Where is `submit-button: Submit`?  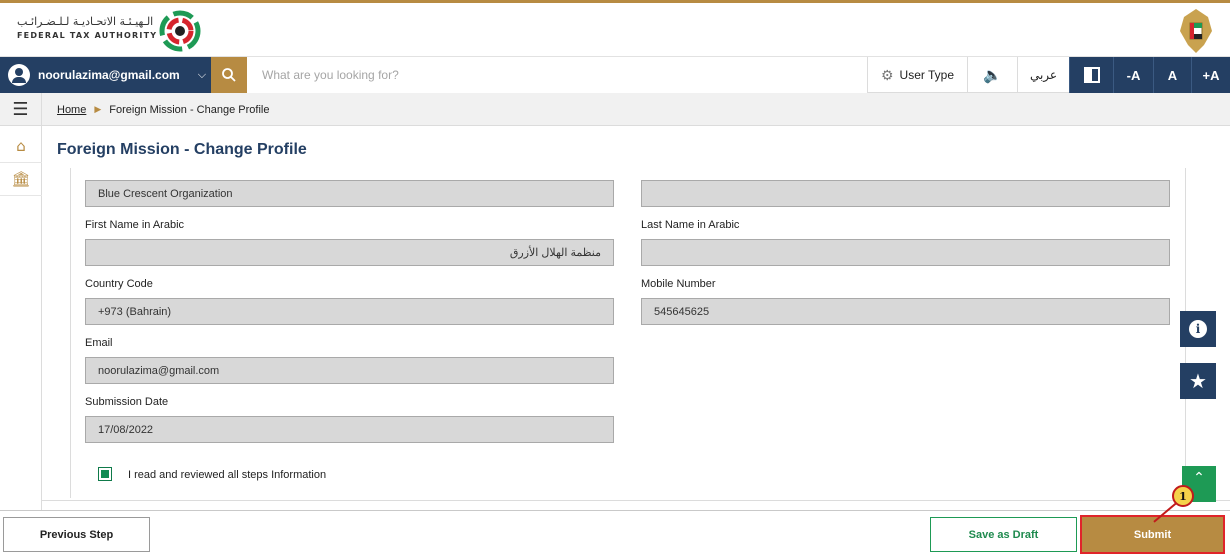
submit-button: Submit is located at coordinates (1152, 534).